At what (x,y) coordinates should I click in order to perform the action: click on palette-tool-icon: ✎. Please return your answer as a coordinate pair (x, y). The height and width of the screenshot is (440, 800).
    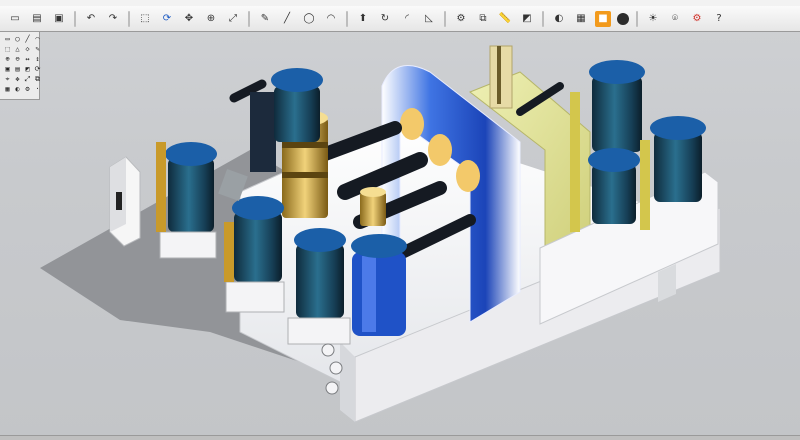
    Looking at the image, I should click on (37, 49).